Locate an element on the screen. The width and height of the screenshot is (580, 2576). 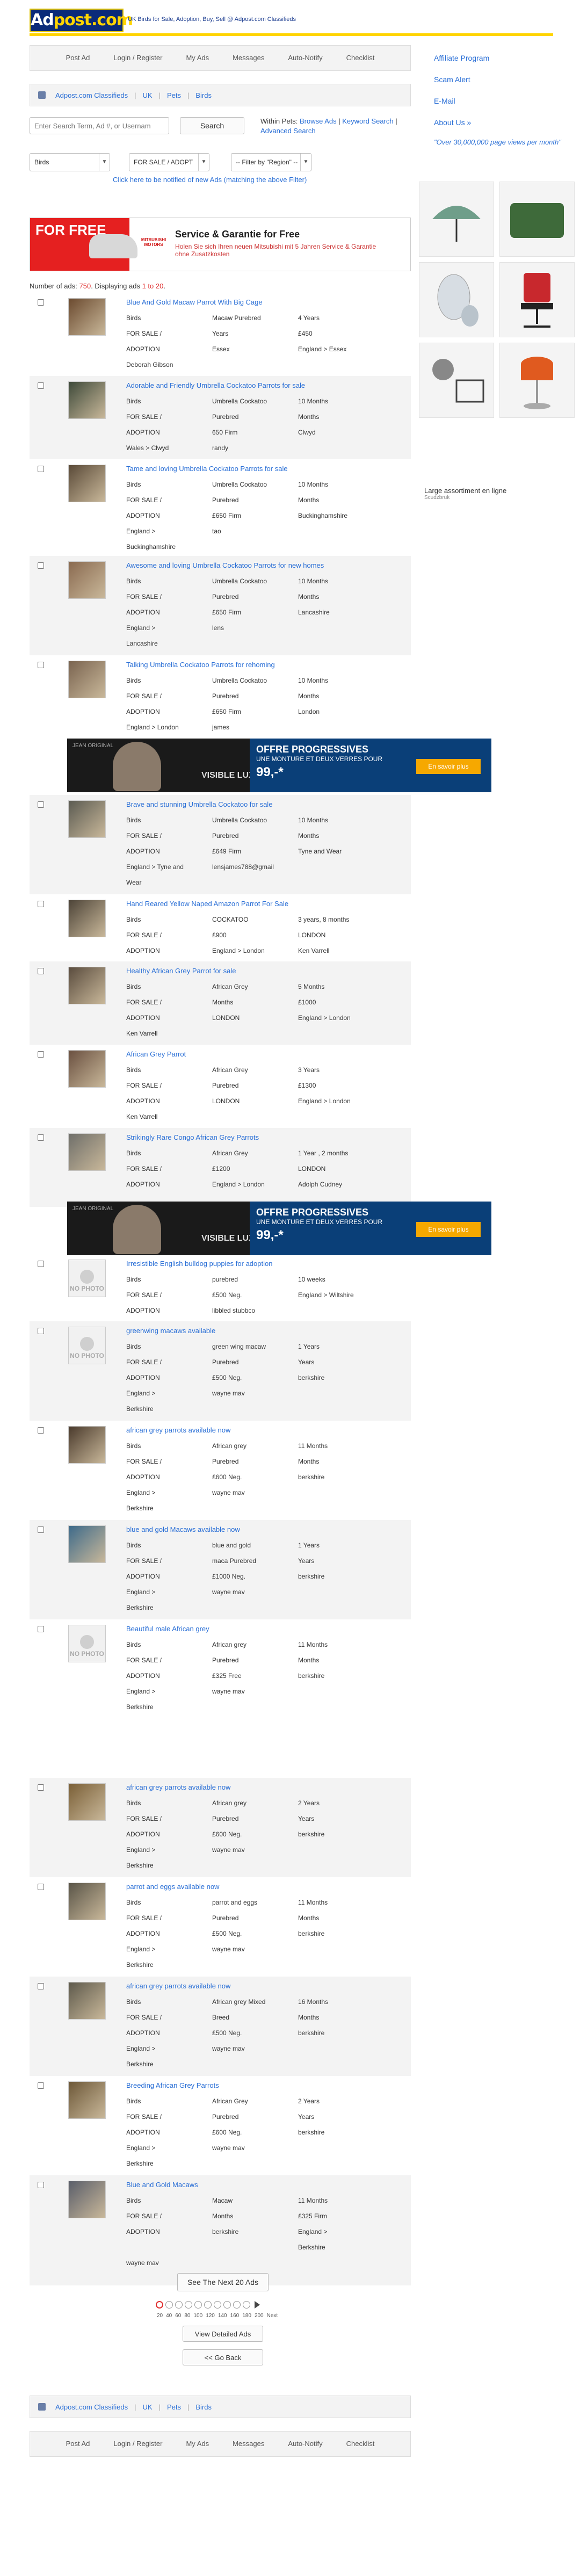
page-number: 20 is located at coordinates (160, 2316).